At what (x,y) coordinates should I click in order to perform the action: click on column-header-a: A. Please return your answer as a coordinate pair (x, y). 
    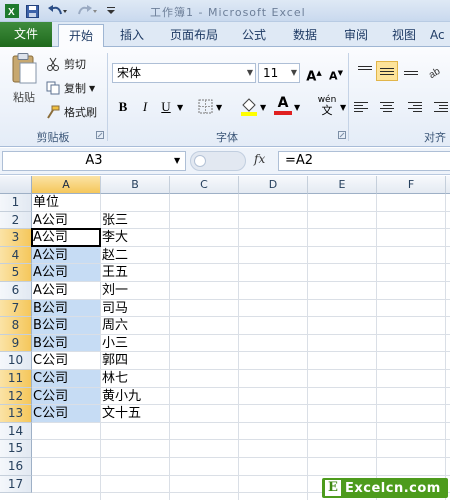
    Looking at the image, I should click on (66, 185).